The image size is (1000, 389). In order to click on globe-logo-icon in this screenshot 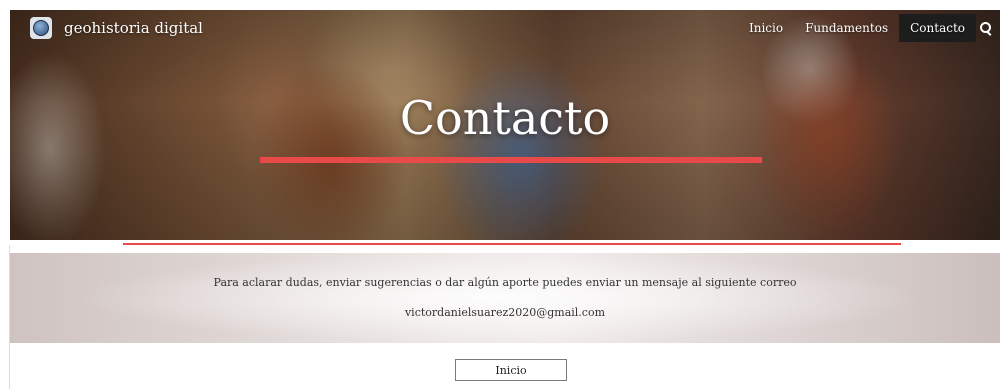, I will do `click(41, 28)`.